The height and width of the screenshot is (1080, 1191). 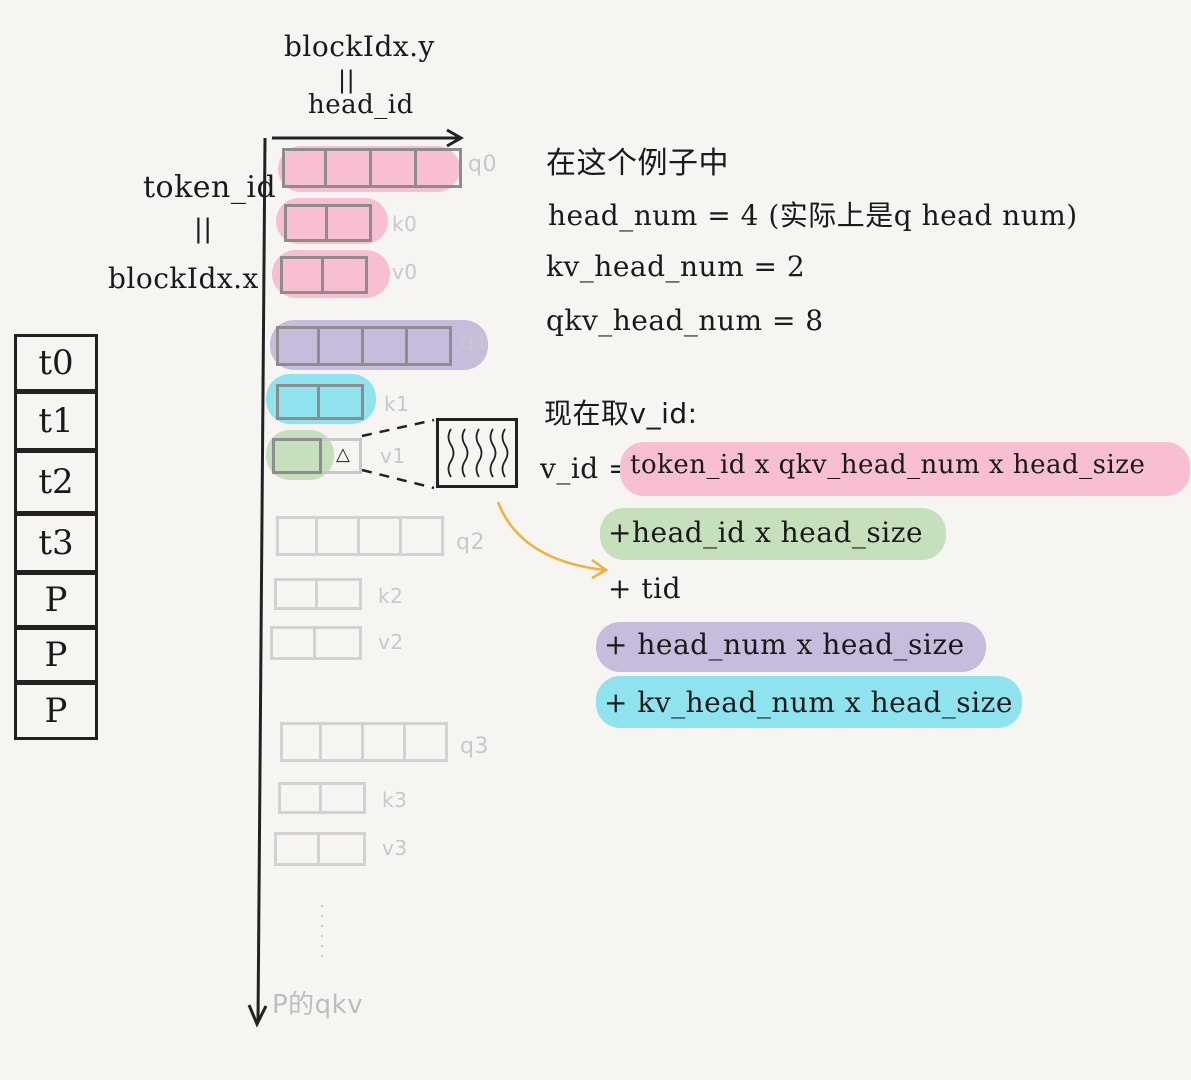 I want to click on v2-block, so click(x=316, y=643).